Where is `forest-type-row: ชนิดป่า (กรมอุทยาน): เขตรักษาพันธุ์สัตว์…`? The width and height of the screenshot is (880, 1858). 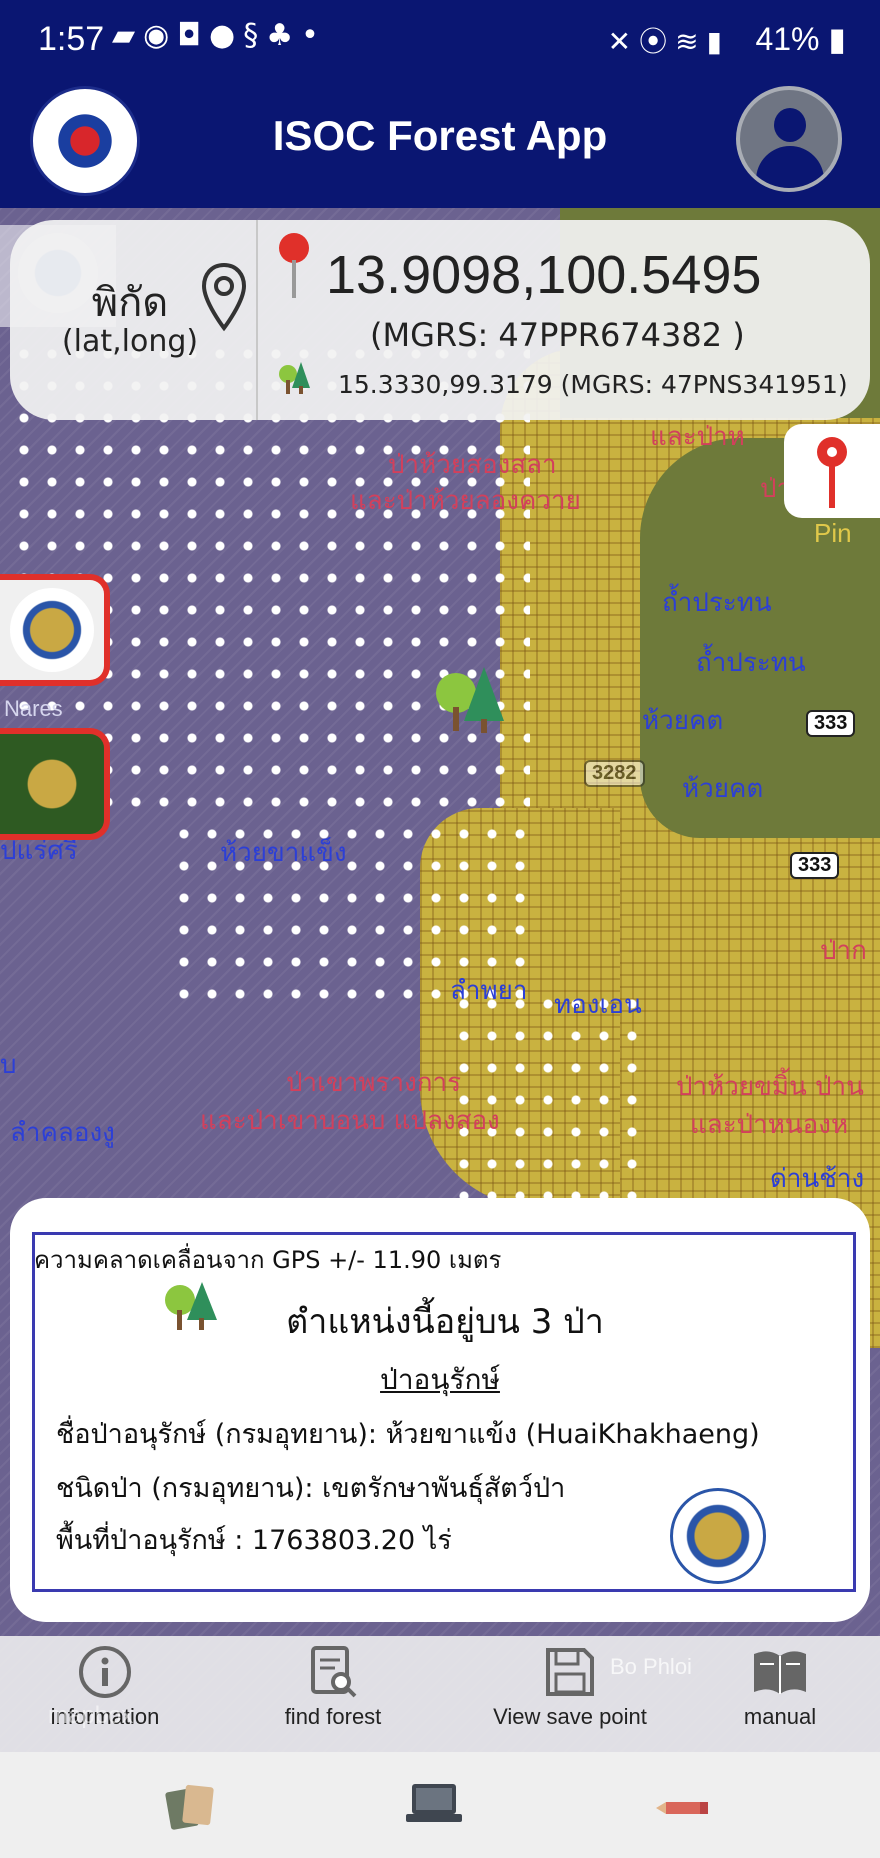
forest-type-row: ชนิดป่า (กรมอุทยาน): เขตรักษาพันธุ์สัตว์… is located at coordinates (311, 1488).